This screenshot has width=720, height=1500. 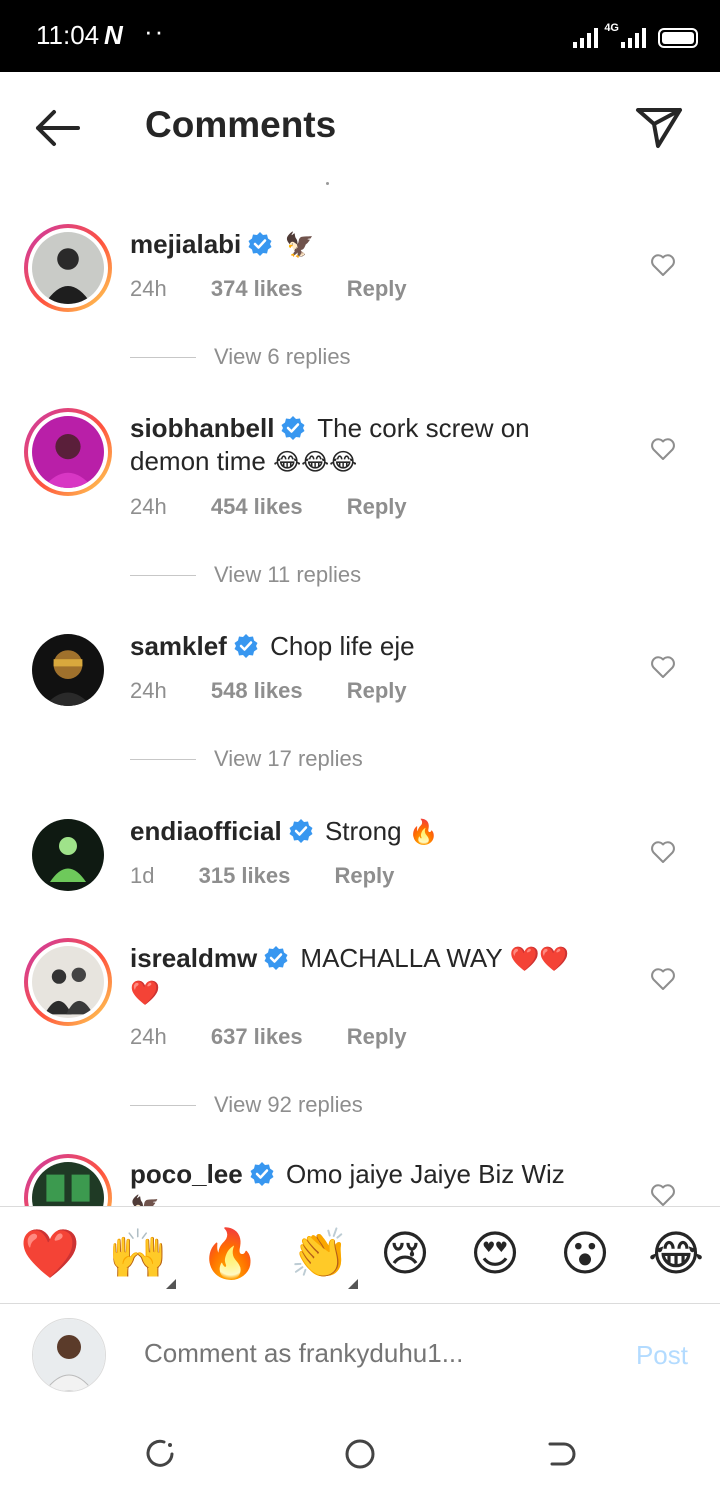 What do you see at coordinates (423, 428) in the screenshot?
I see `comment-message: The cork screw on` at bounding box center [423, 428].